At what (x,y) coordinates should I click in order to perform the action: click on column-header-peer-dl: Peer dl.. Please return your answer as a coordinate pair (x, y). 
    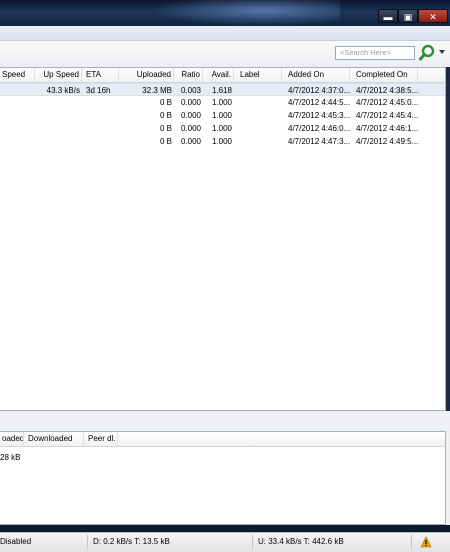
    Looking at the image, I should click on (101, 439).